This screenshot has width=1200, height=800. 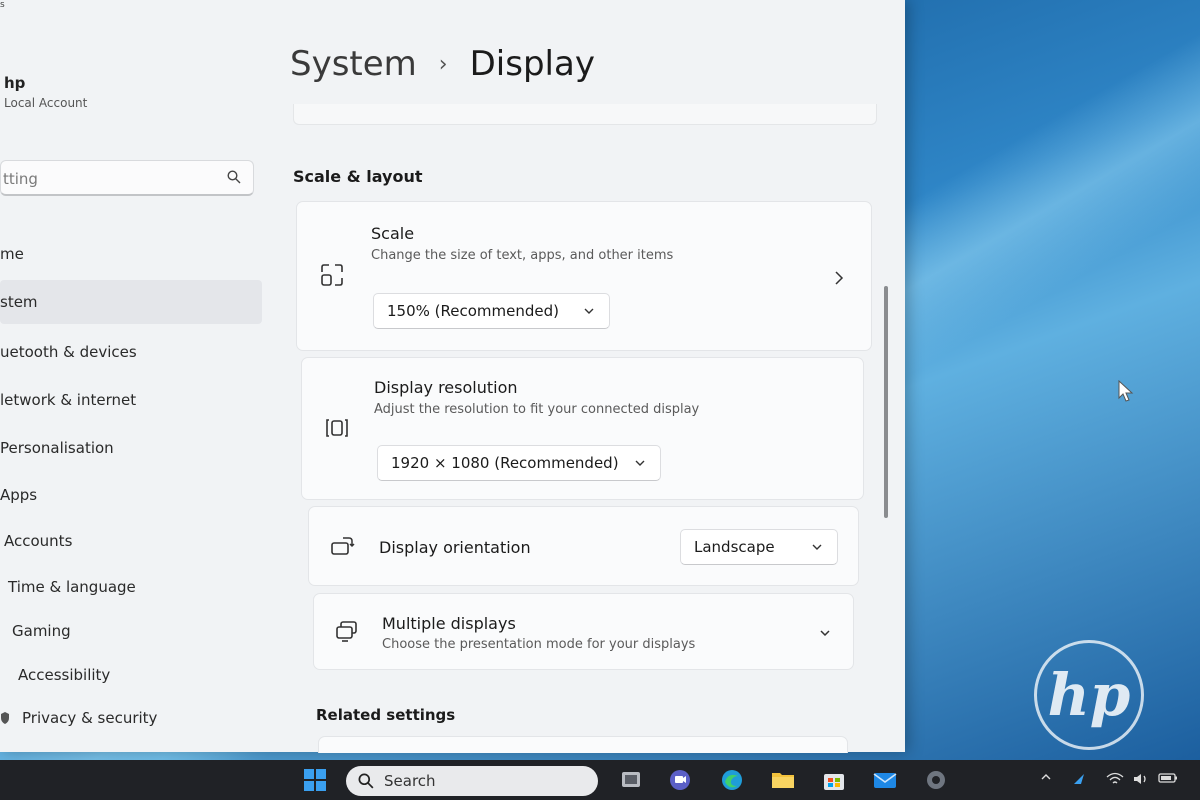 I want to click on file-explorer-icon, so click(x=783, y=780).